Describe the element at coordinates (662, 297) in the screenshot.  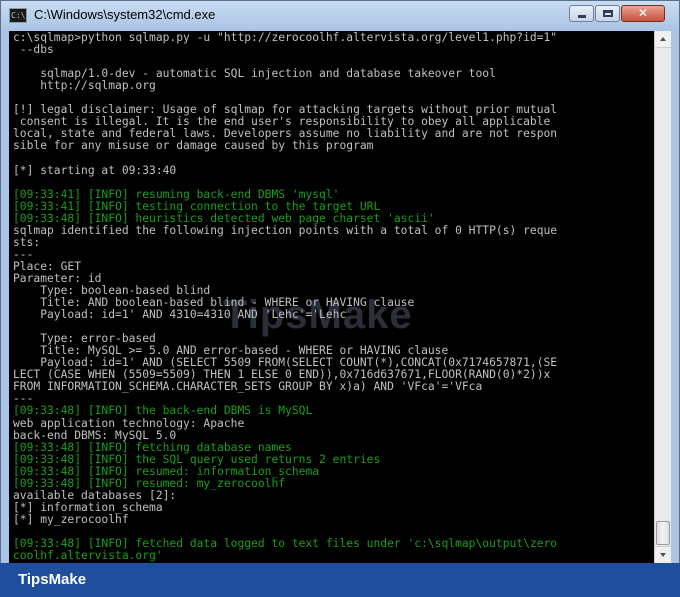
I see `vertical-scrollbar` at that location.